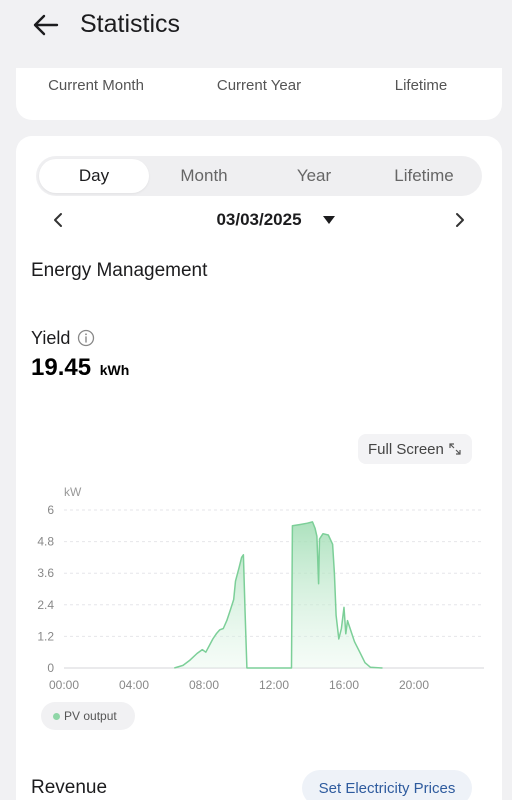 The image size is (512, 800). I want to click on summary-label-current-year: Current Year, so click(259, 85).